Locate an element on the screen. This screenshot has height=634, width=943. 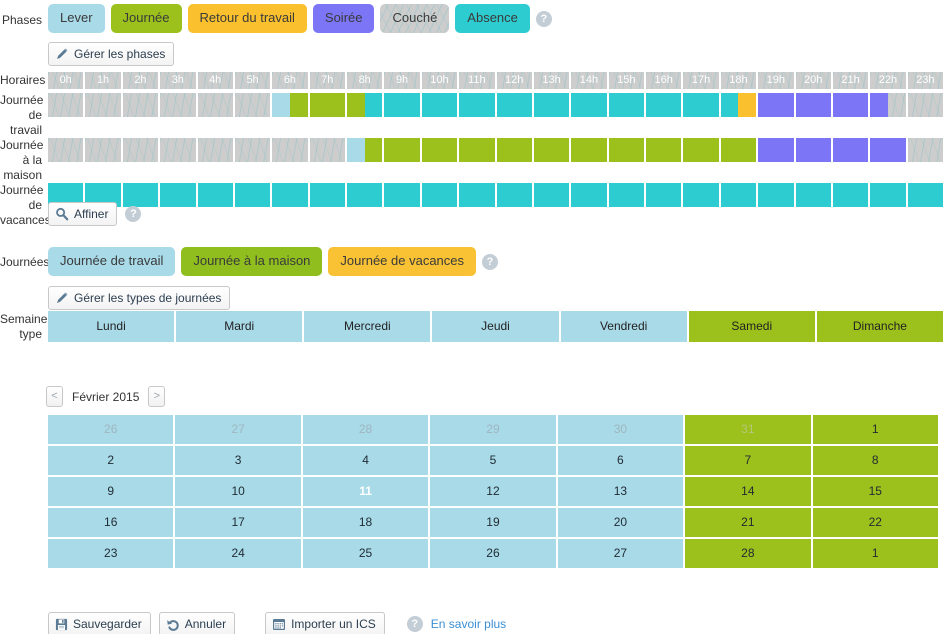
phase-button-0: Lever is located at coordinates (76, 18).